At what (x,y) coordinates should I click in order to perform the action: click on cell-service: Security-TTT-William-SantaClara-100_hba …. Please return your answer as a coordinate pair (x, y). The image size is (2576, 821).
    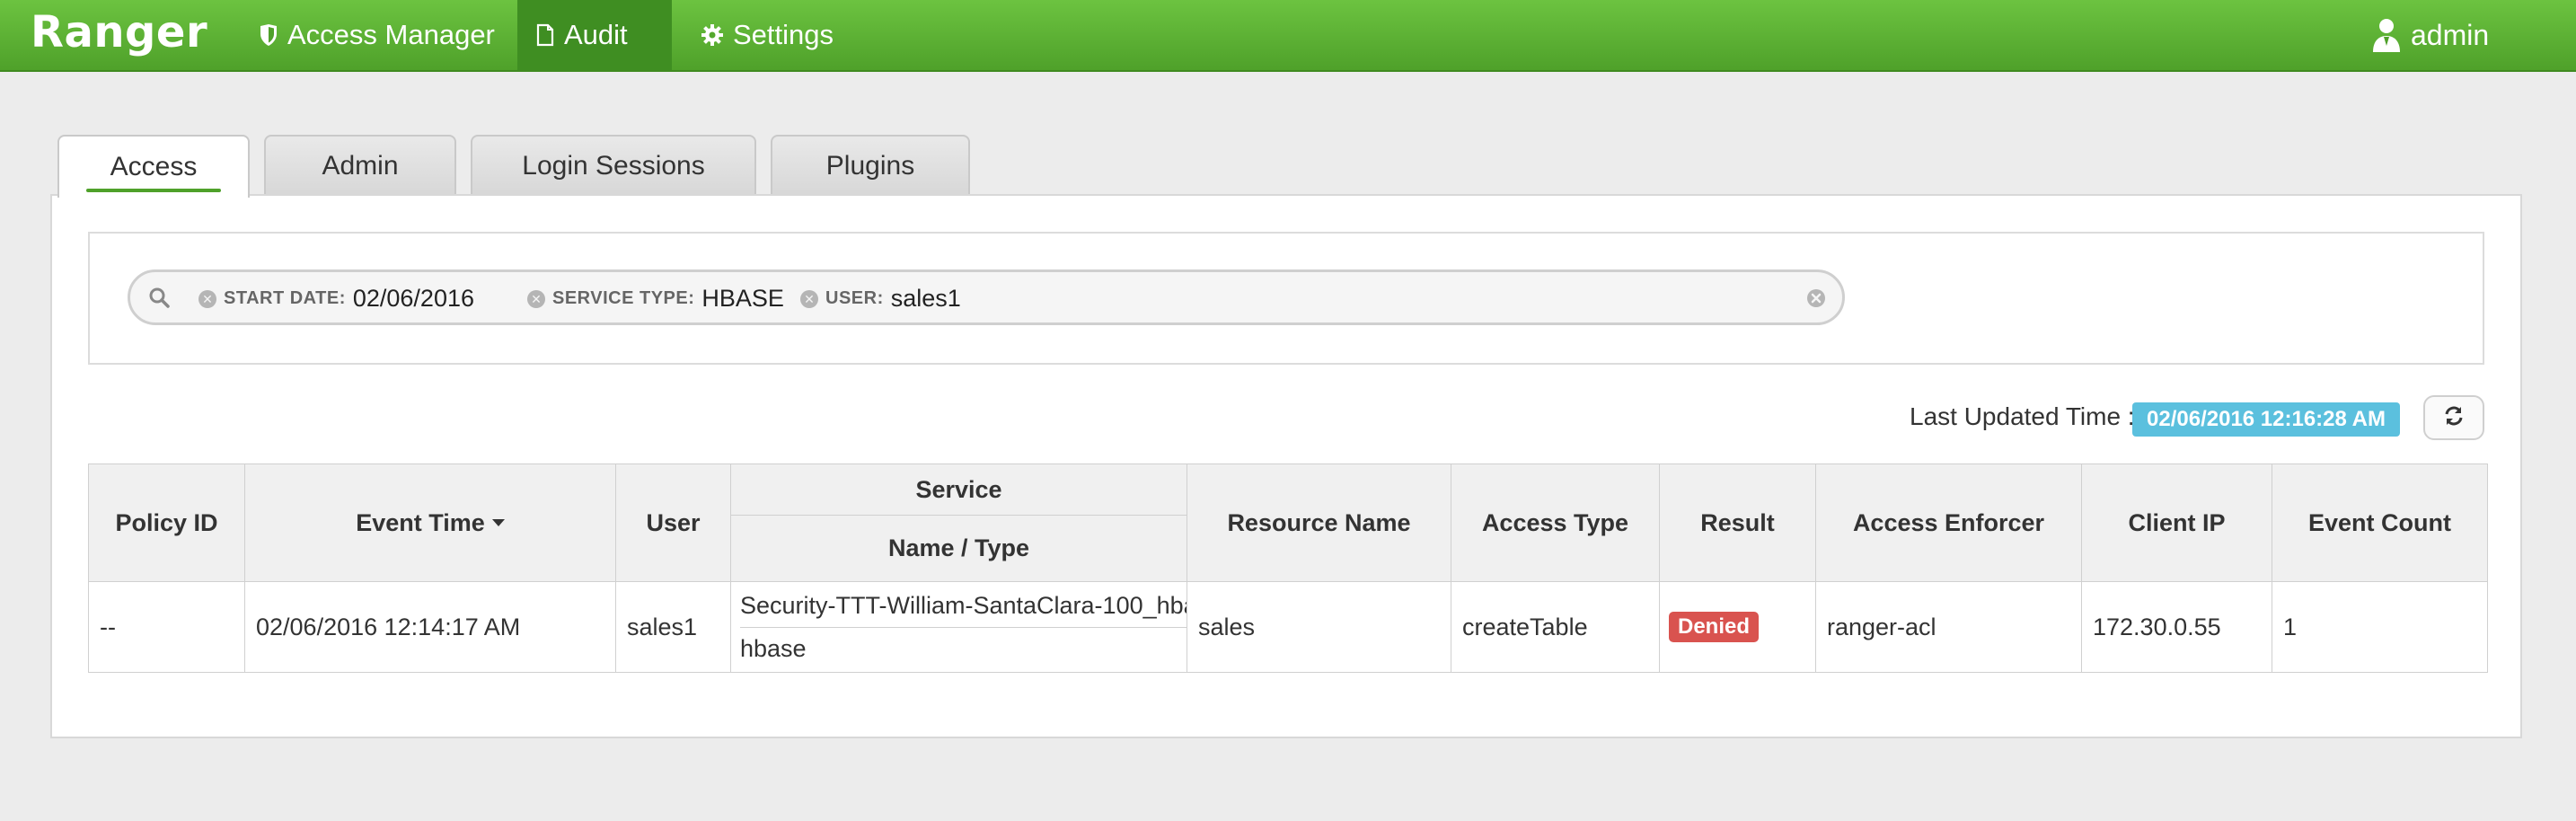
    Looking at the image, I should click on (959, 627).